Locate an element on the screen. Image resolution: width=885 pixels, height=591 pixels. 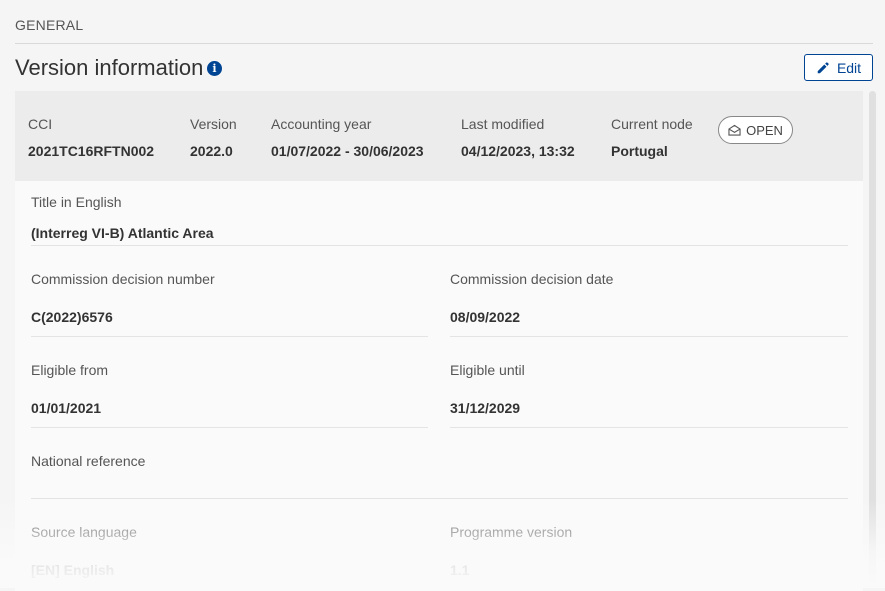
edit-button: Edit is located at coordinates (838, 67).